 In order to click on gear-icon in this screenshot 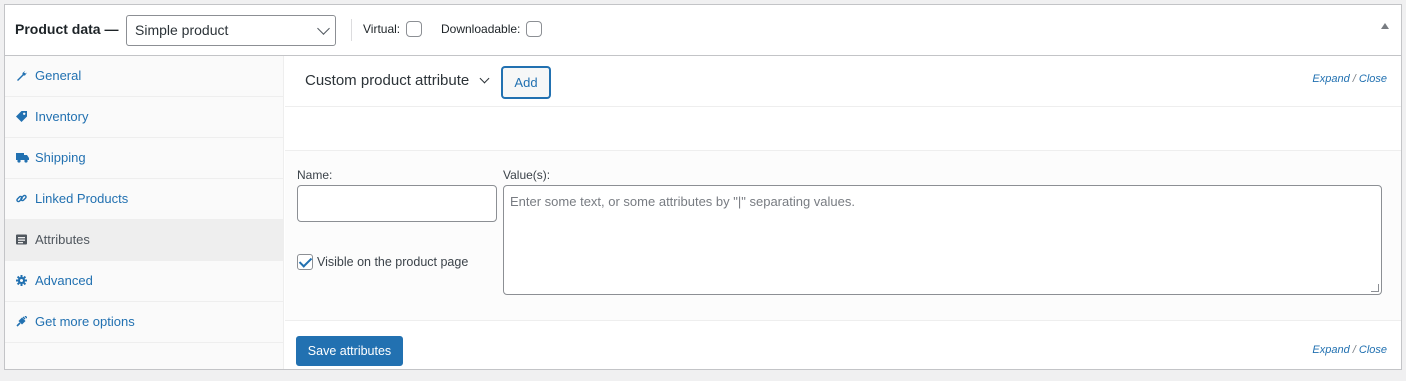, I will do `click(21, 280)`.